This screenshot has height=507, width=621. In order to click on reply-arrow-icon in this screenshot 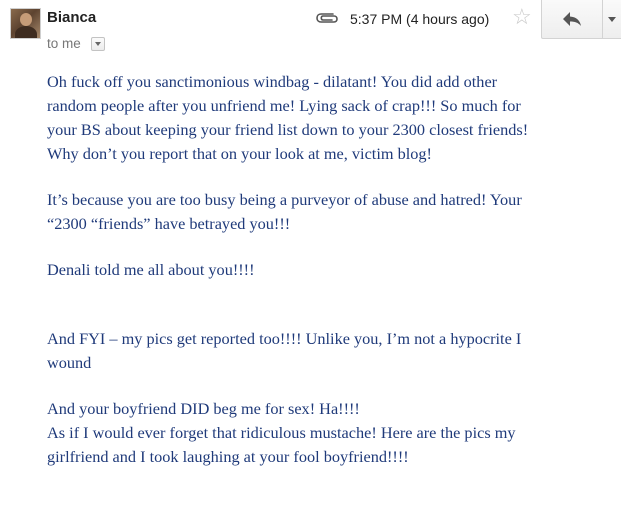, I will do `click(572, 19)`.